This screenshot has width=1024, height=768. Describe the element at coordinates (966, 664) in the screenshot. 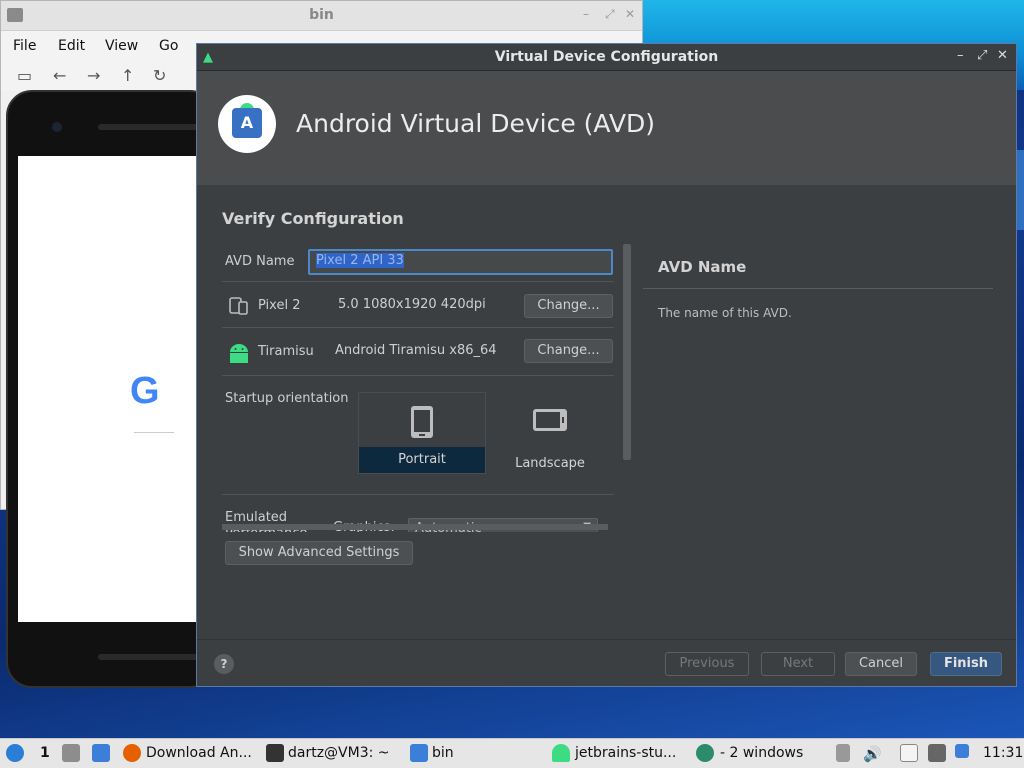

I see `finish-button: Finish` at that location.